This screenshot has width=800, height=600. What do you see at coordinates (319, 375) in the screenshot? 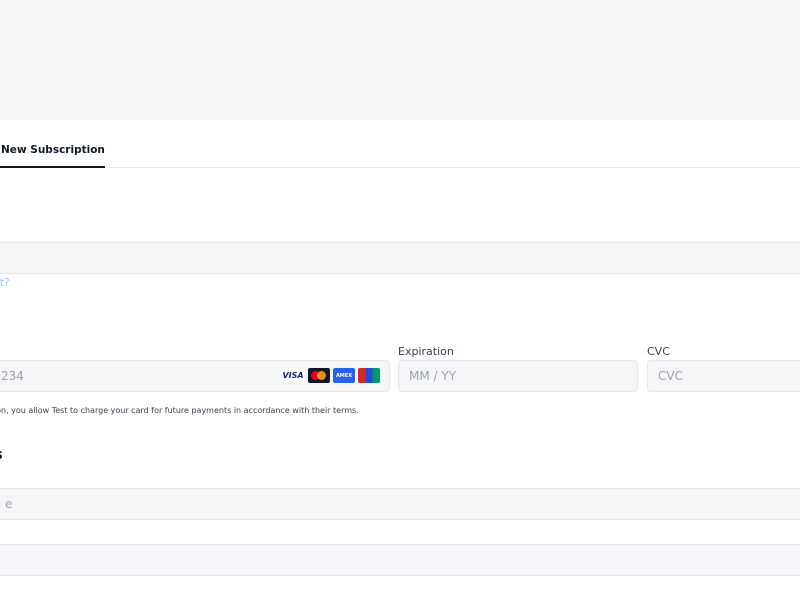
I see `mastercard-icon` at bounding box center [319, 375].